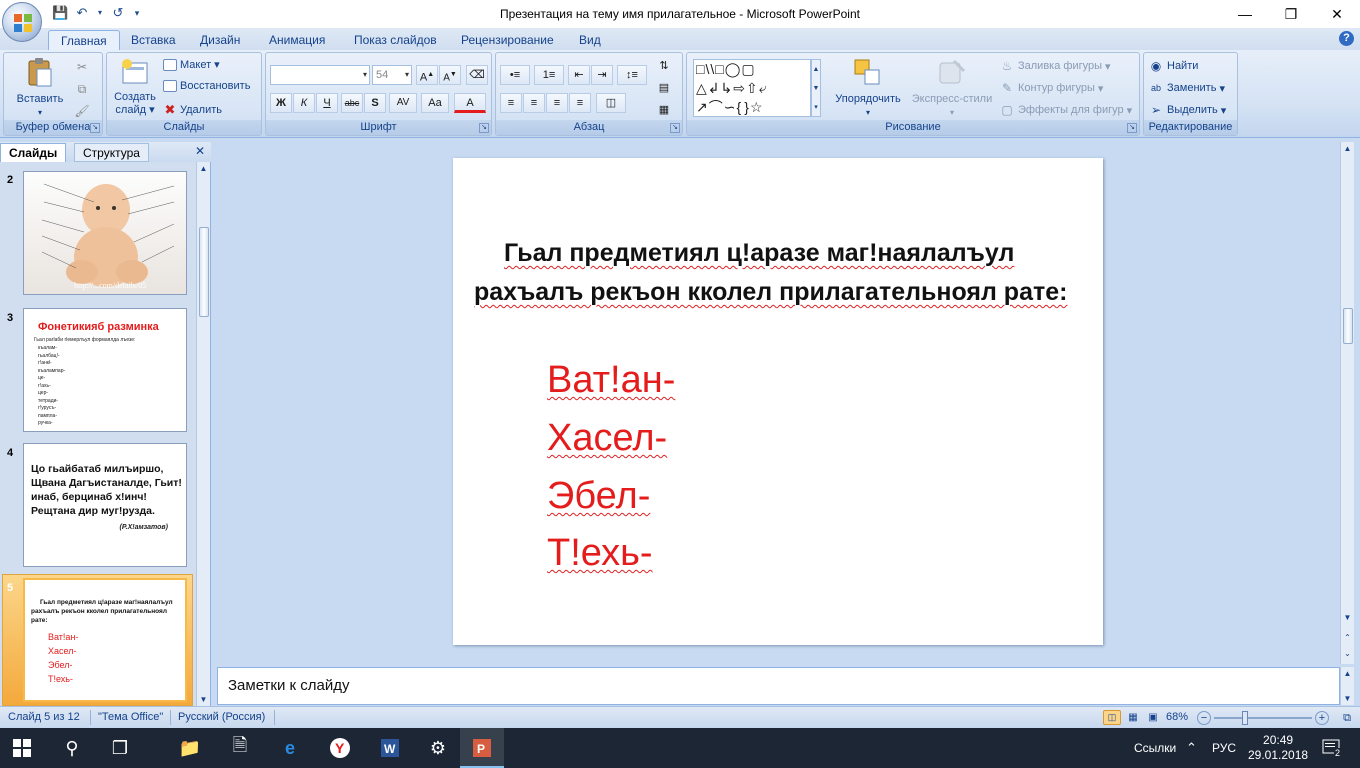 This screenshot has height=768, width=1360. I want to click on slide-thumbnail-2: http://...com/details/05, so click(105, 233).